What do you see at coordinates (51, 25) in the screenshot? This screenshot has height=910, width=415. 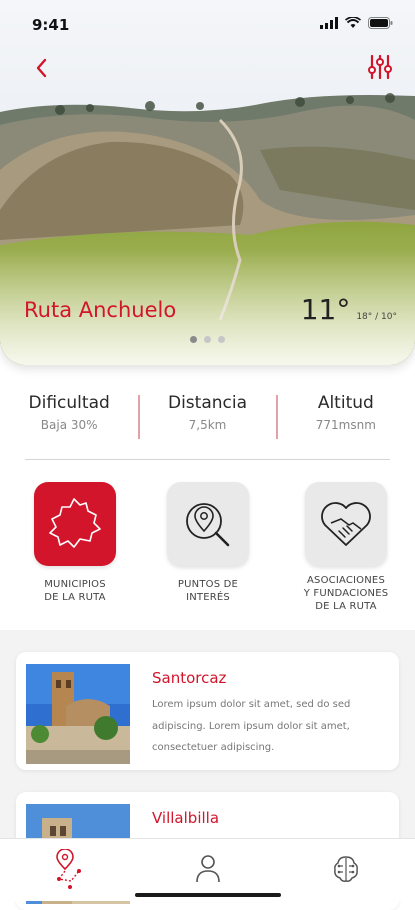 I see `status-time: 9:41` at bounding box center [51, 25].